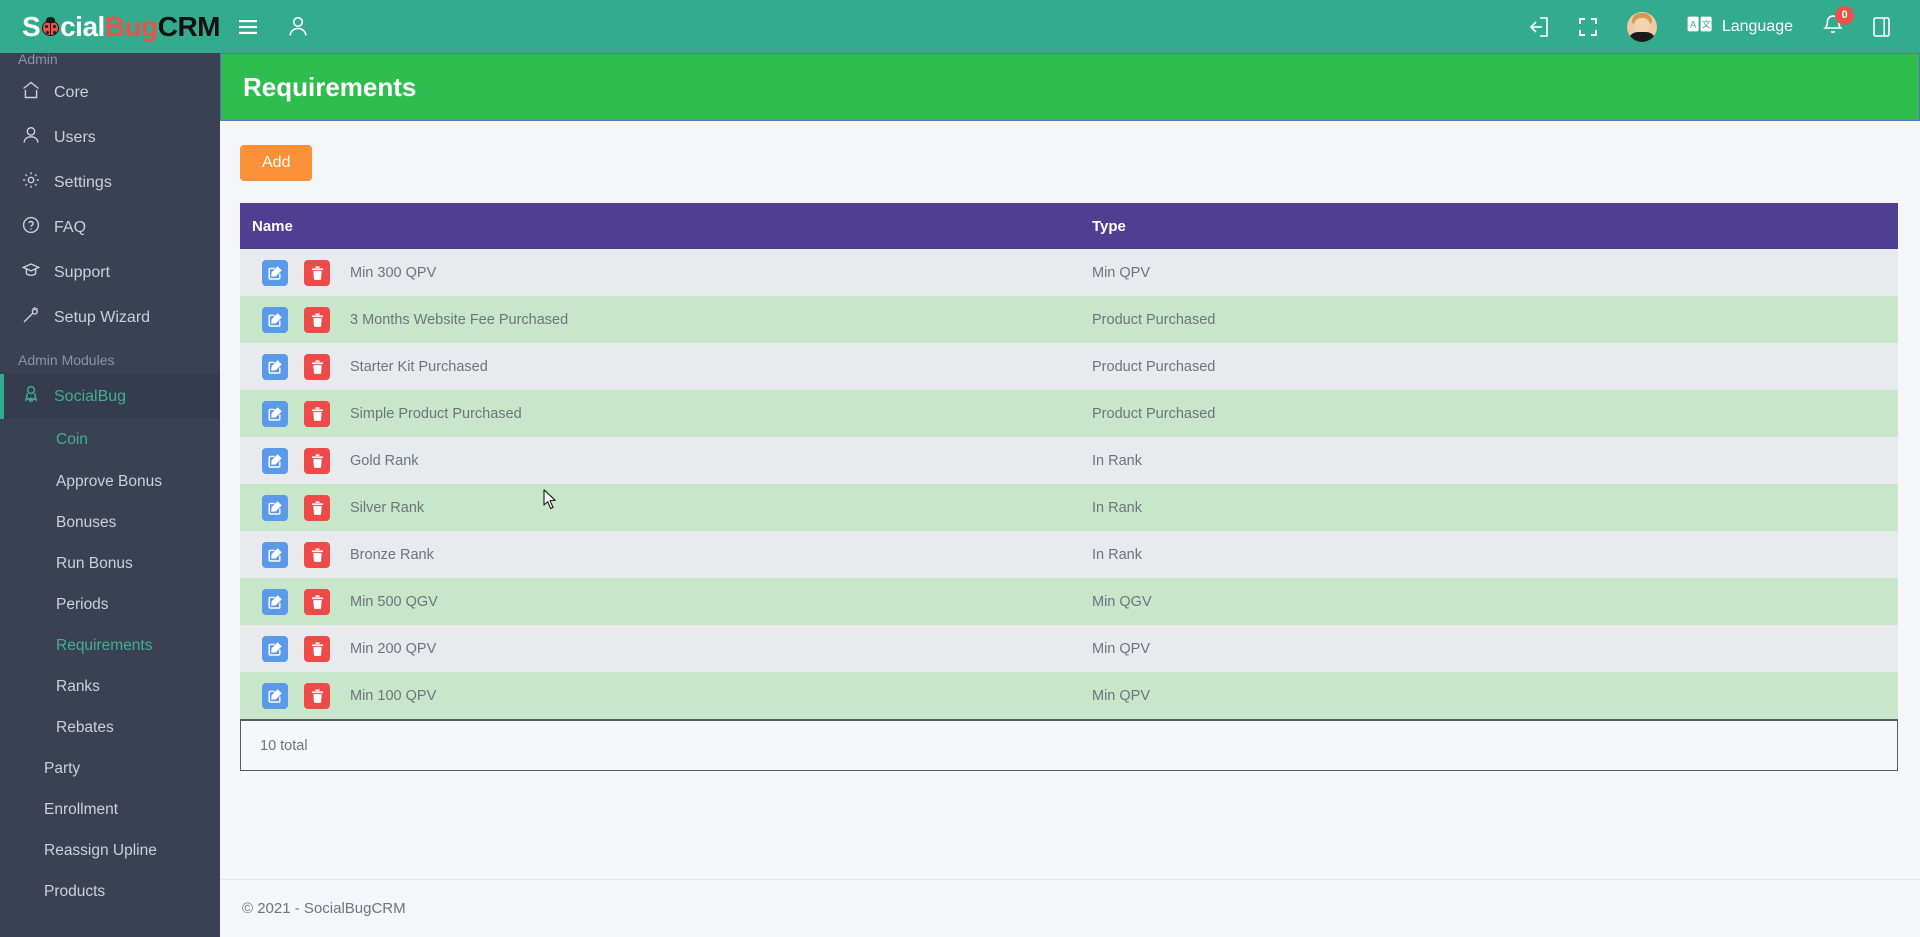  Describe the element at coordinates (1070, 908) in the screenshot. I see `page-footer: © 2021 - SocialBugCRM` at that location.